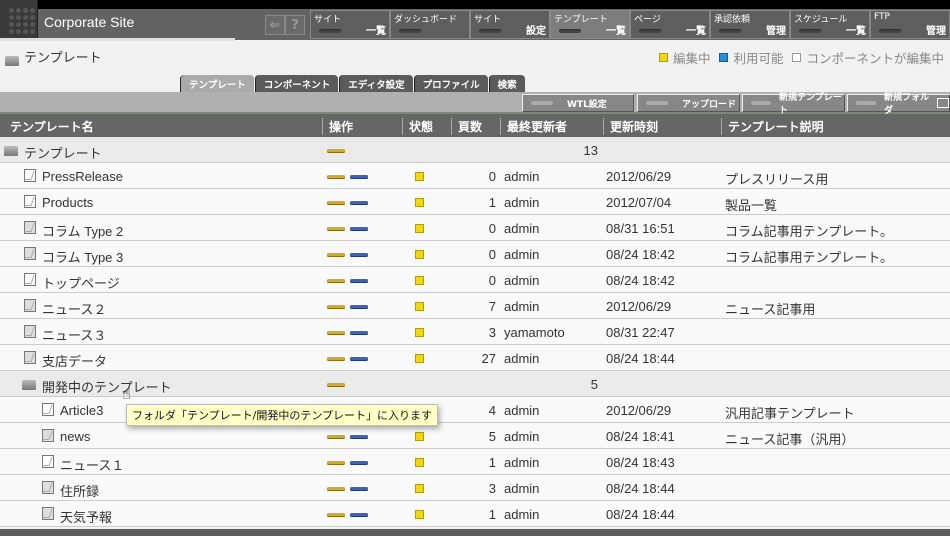 This screenshot has width=950, height=536. I want to click on site-title: Corporate Site, so click(89, 22).